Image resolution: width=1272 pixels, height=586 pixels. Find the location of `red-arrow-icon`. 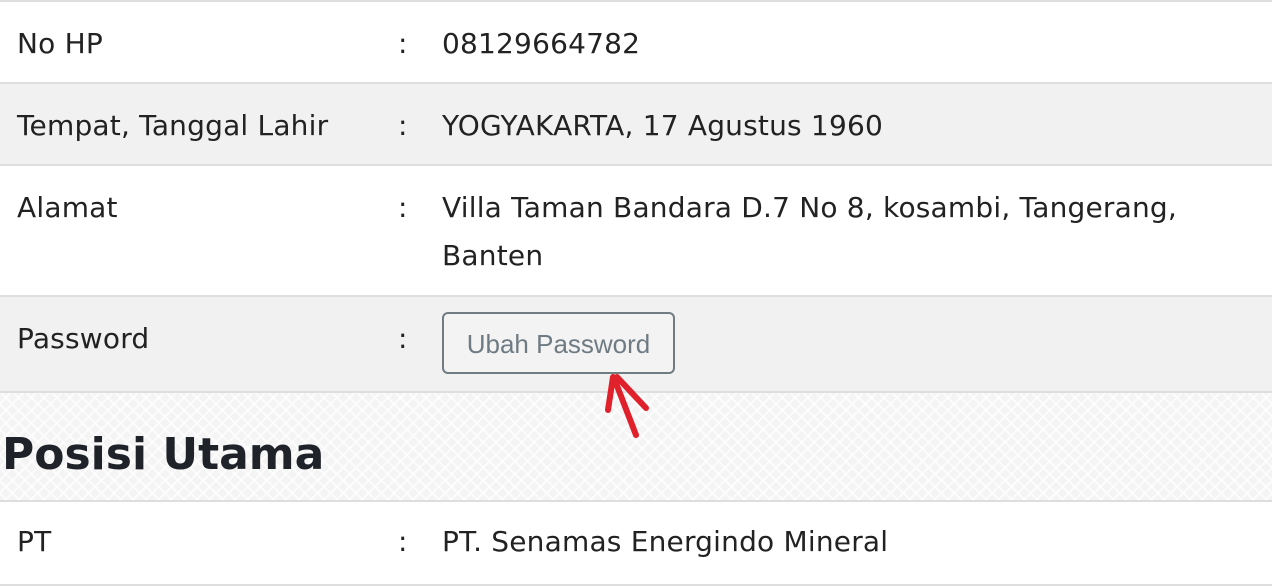

red-arrow-icon is located at coordinates (627, 406).